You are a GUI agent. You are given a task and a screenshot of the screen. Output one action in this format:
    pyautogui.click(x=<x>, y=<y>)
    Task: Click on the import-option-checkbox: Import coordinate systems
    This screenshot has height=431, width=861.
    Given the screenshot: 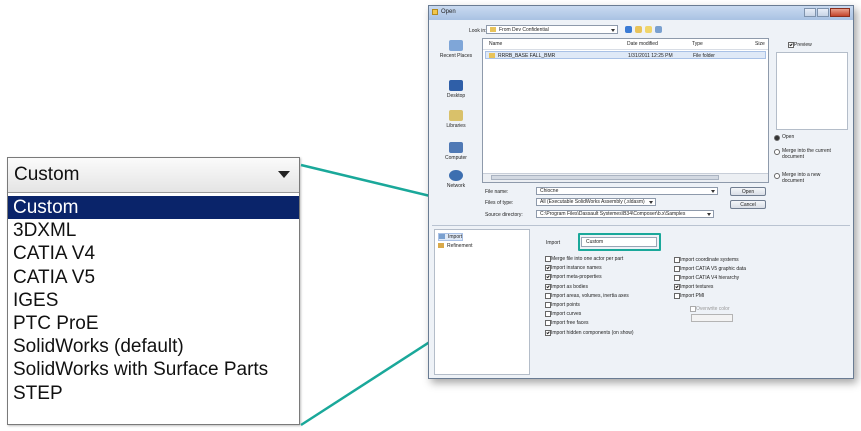 What is the action you would take?
    pyautogui.click(x=706, y=260)
    